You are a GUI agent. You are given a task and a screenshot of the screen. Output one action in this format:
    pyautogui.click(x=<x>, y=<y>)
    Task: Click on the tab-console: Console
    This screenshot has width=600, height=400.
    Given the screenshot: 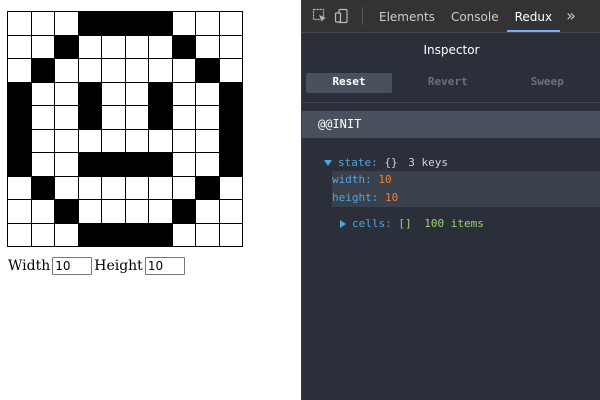 What is the action you would take?
    pyautogui.click(x=475, y=16)
    